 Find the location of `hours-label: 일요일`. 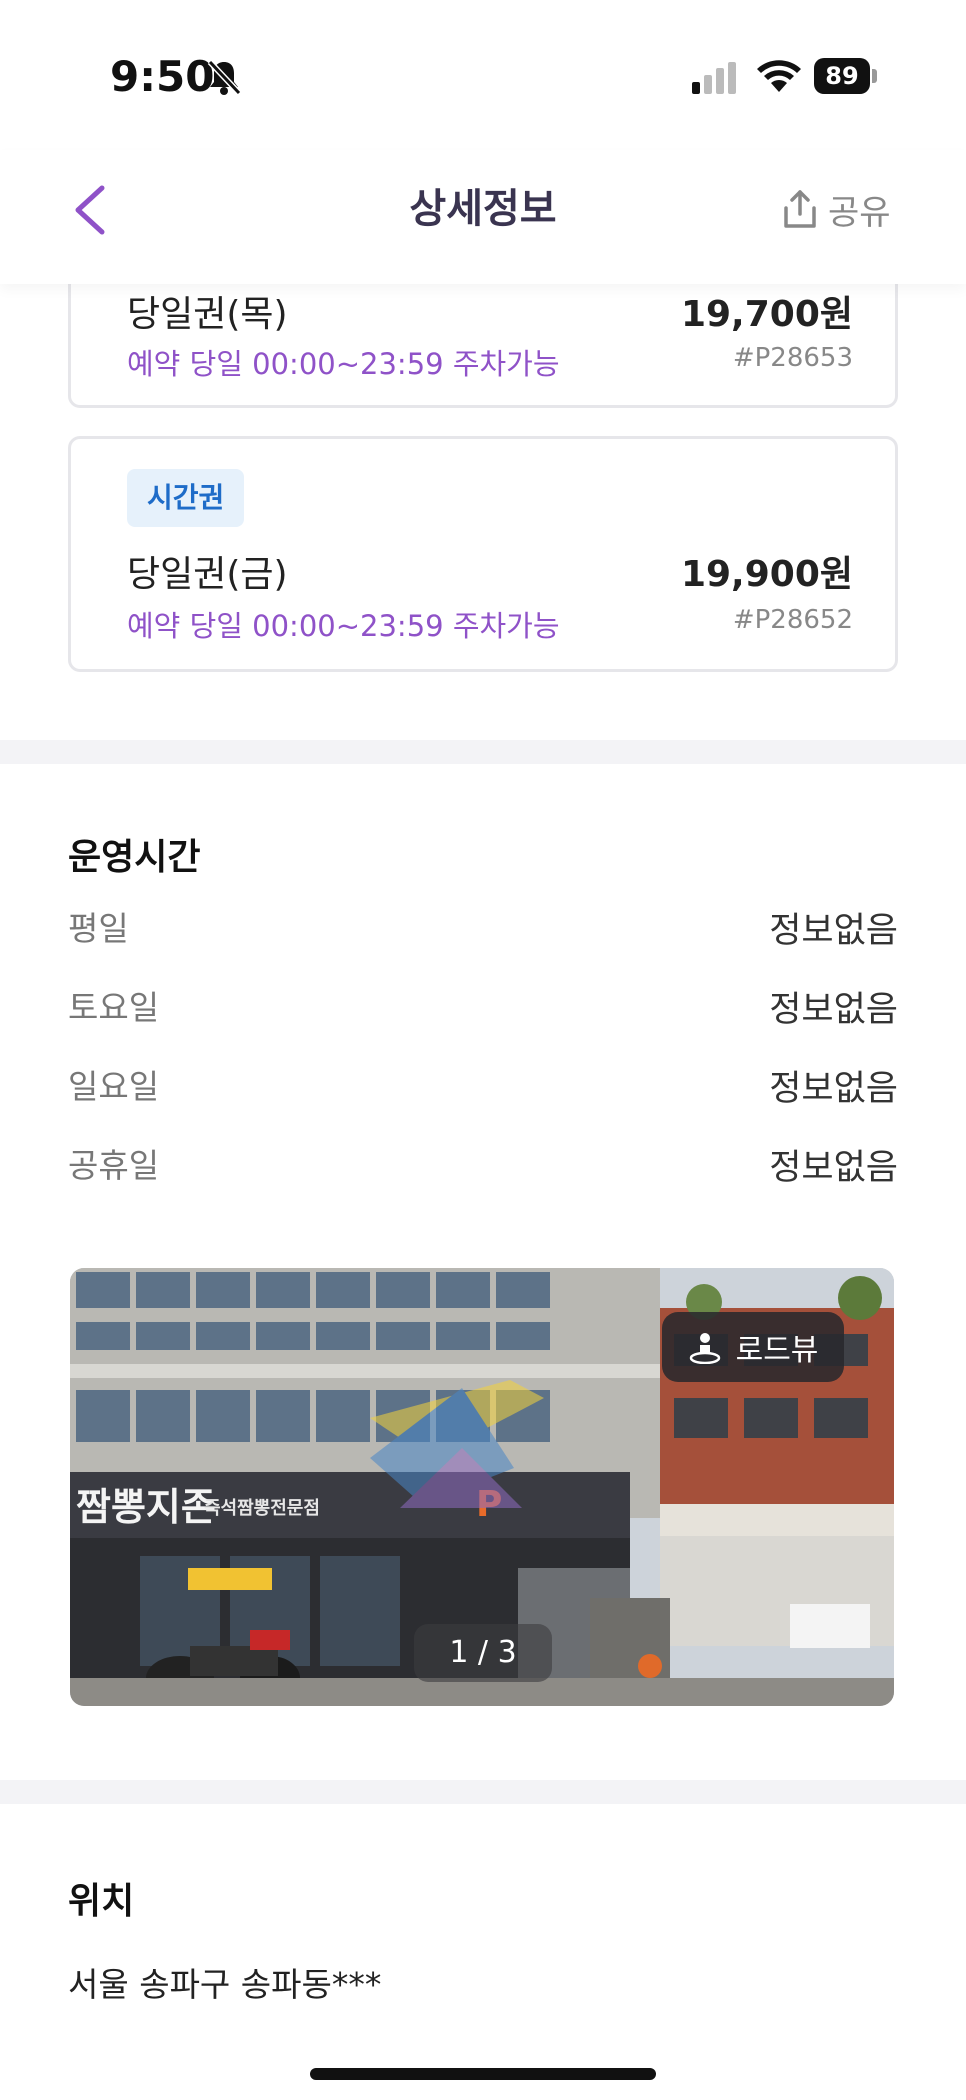

hours-label: 일요일 is located at coordinates (114, 1086).